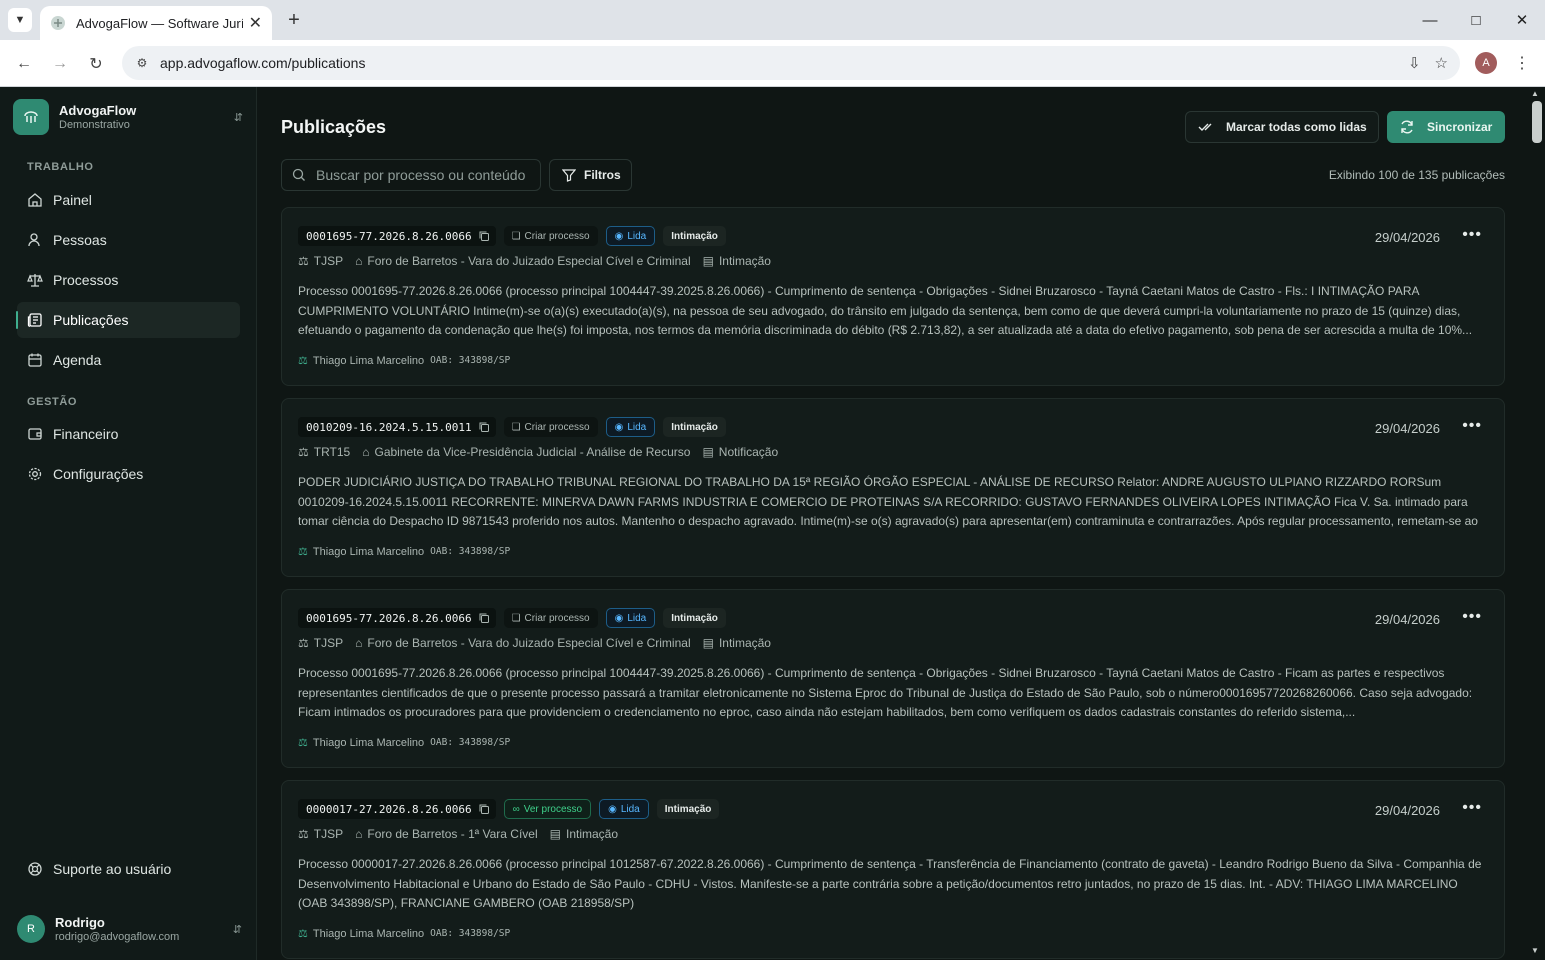  I want to click on window-controls: — □ ✕, so click(1476, 20).